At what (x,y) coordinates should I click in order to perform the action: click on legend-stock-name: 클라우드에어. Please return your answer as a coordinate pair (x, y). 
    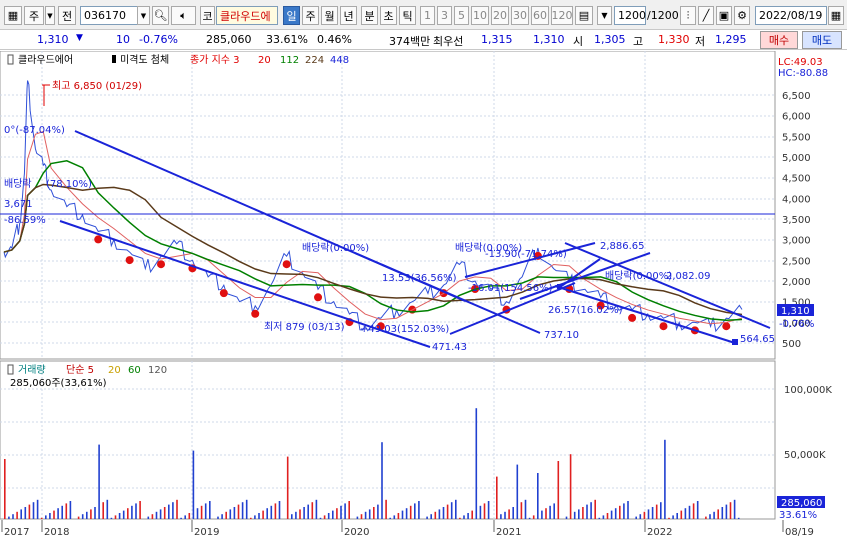
    Looking at the image, I should click on (45, 60).